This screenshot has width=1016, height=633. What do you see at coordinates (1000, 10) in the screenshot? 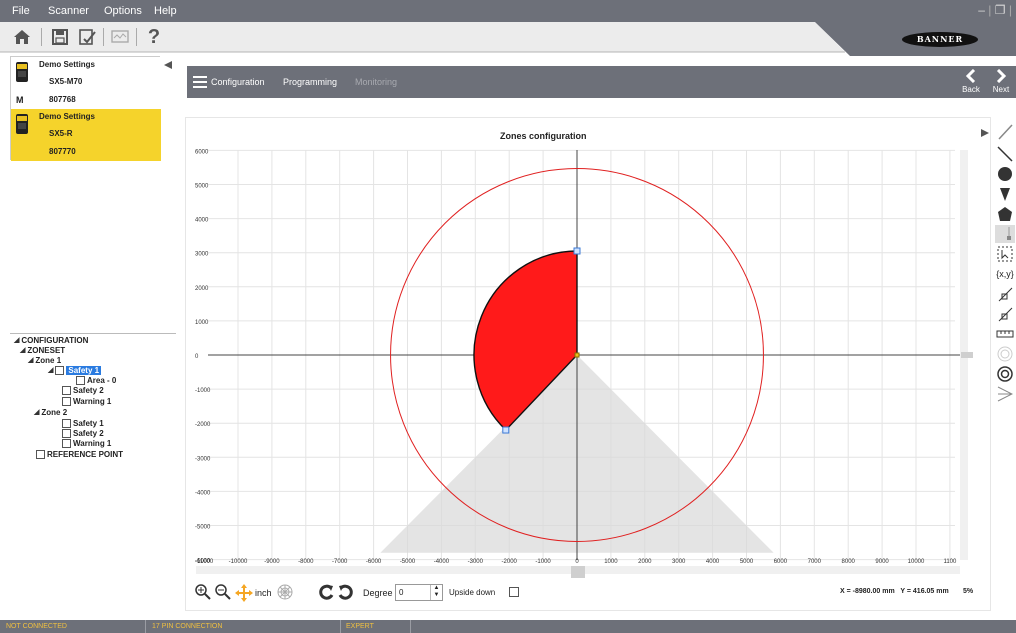
I see `restore-icon: ❐` at bounding box center [1000, 10].